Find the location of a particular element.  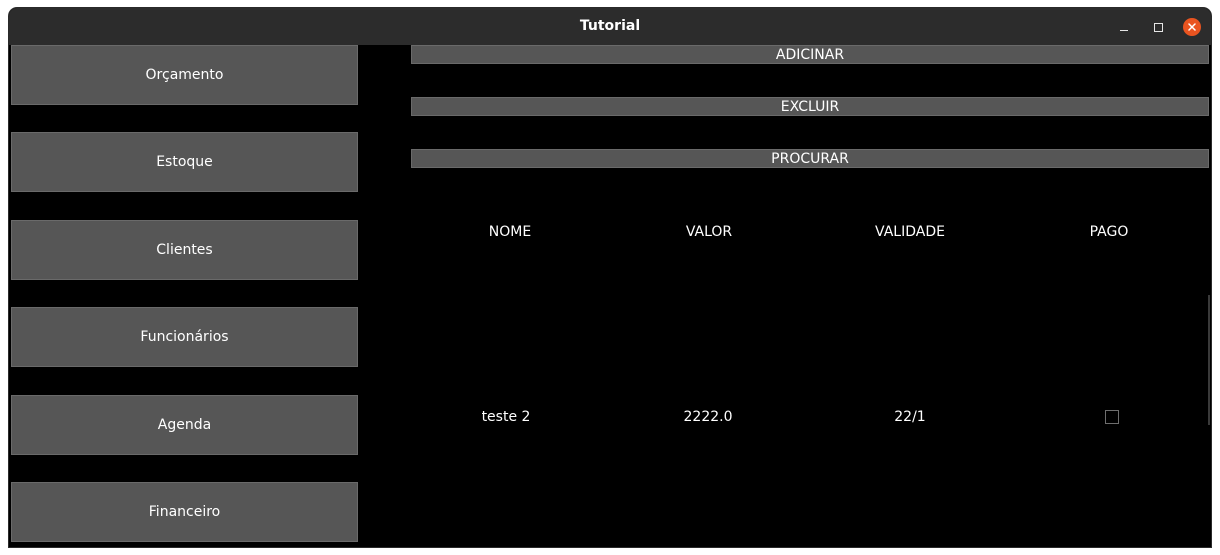

maximize-icon is located at coordinates (1158, 27).